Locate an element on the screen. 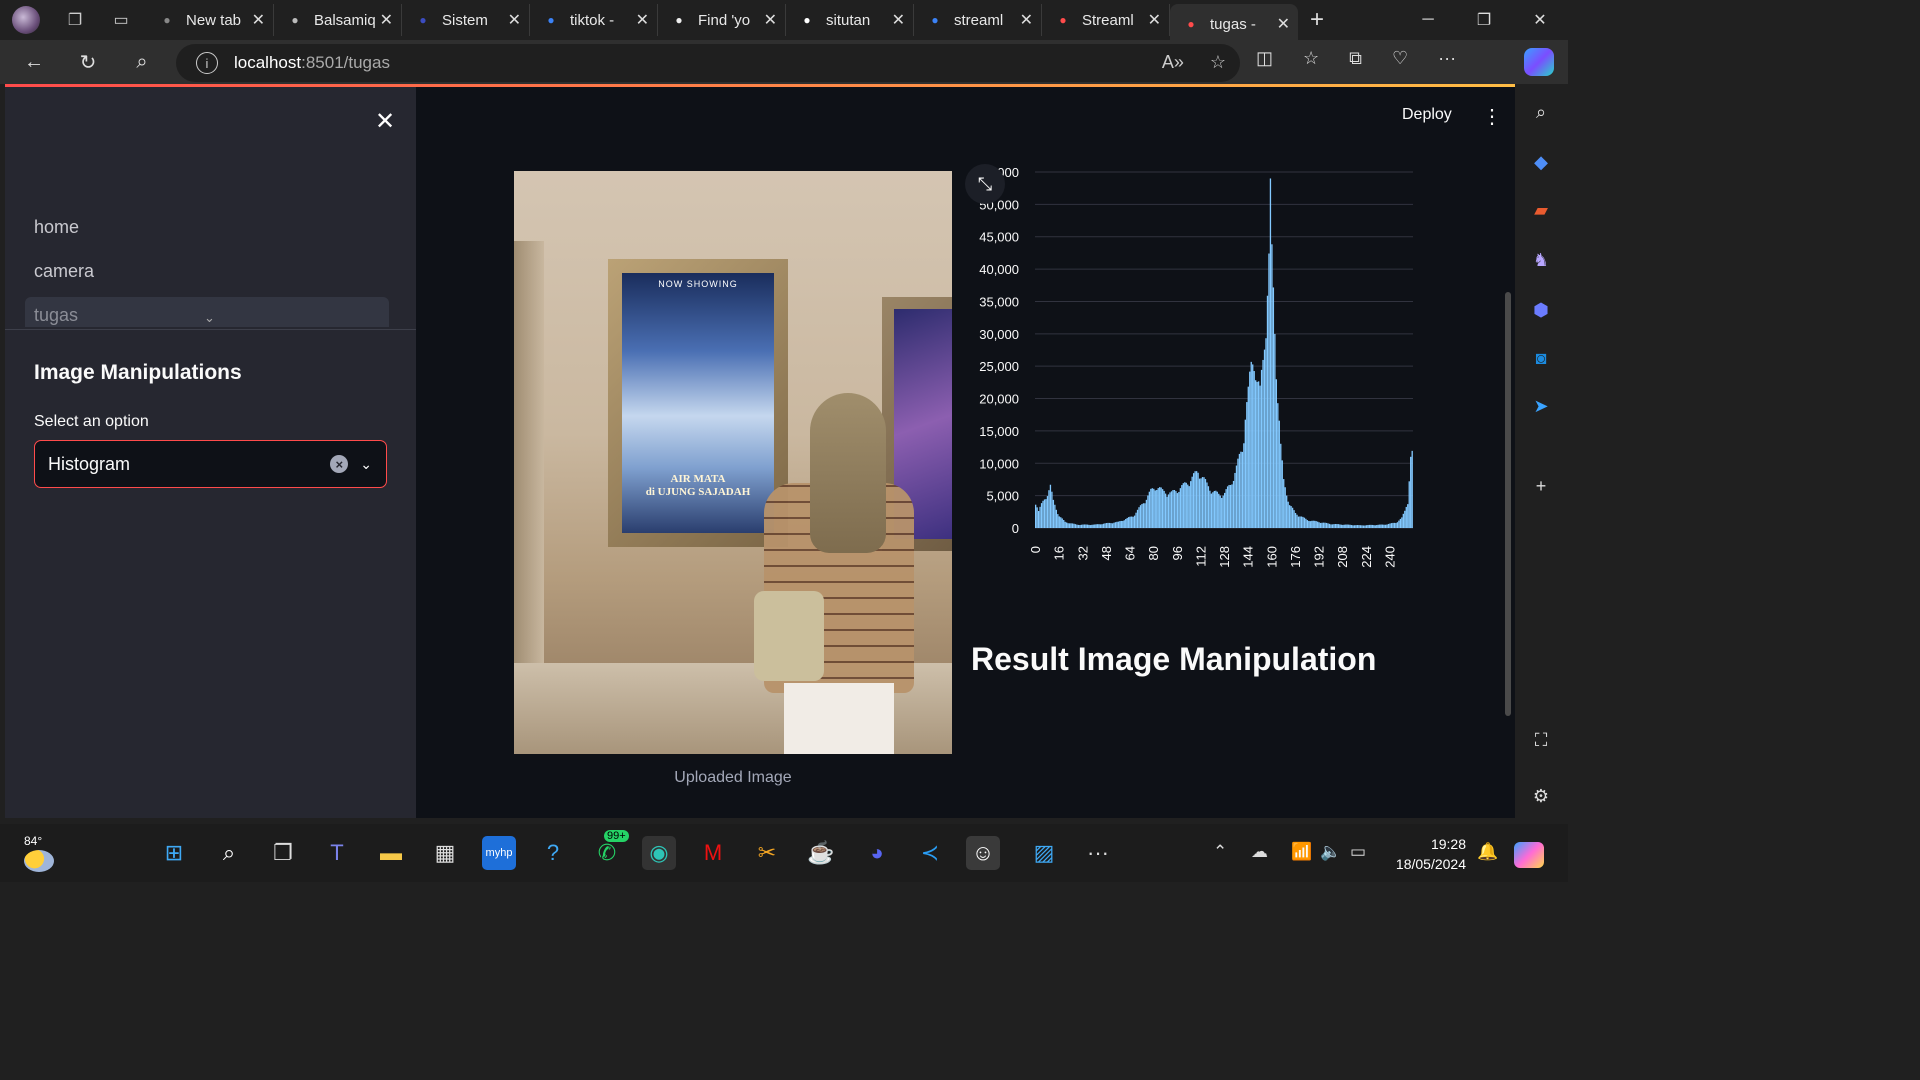  add-sidebar-app-icon: + is located at coordinates (1541, 486).